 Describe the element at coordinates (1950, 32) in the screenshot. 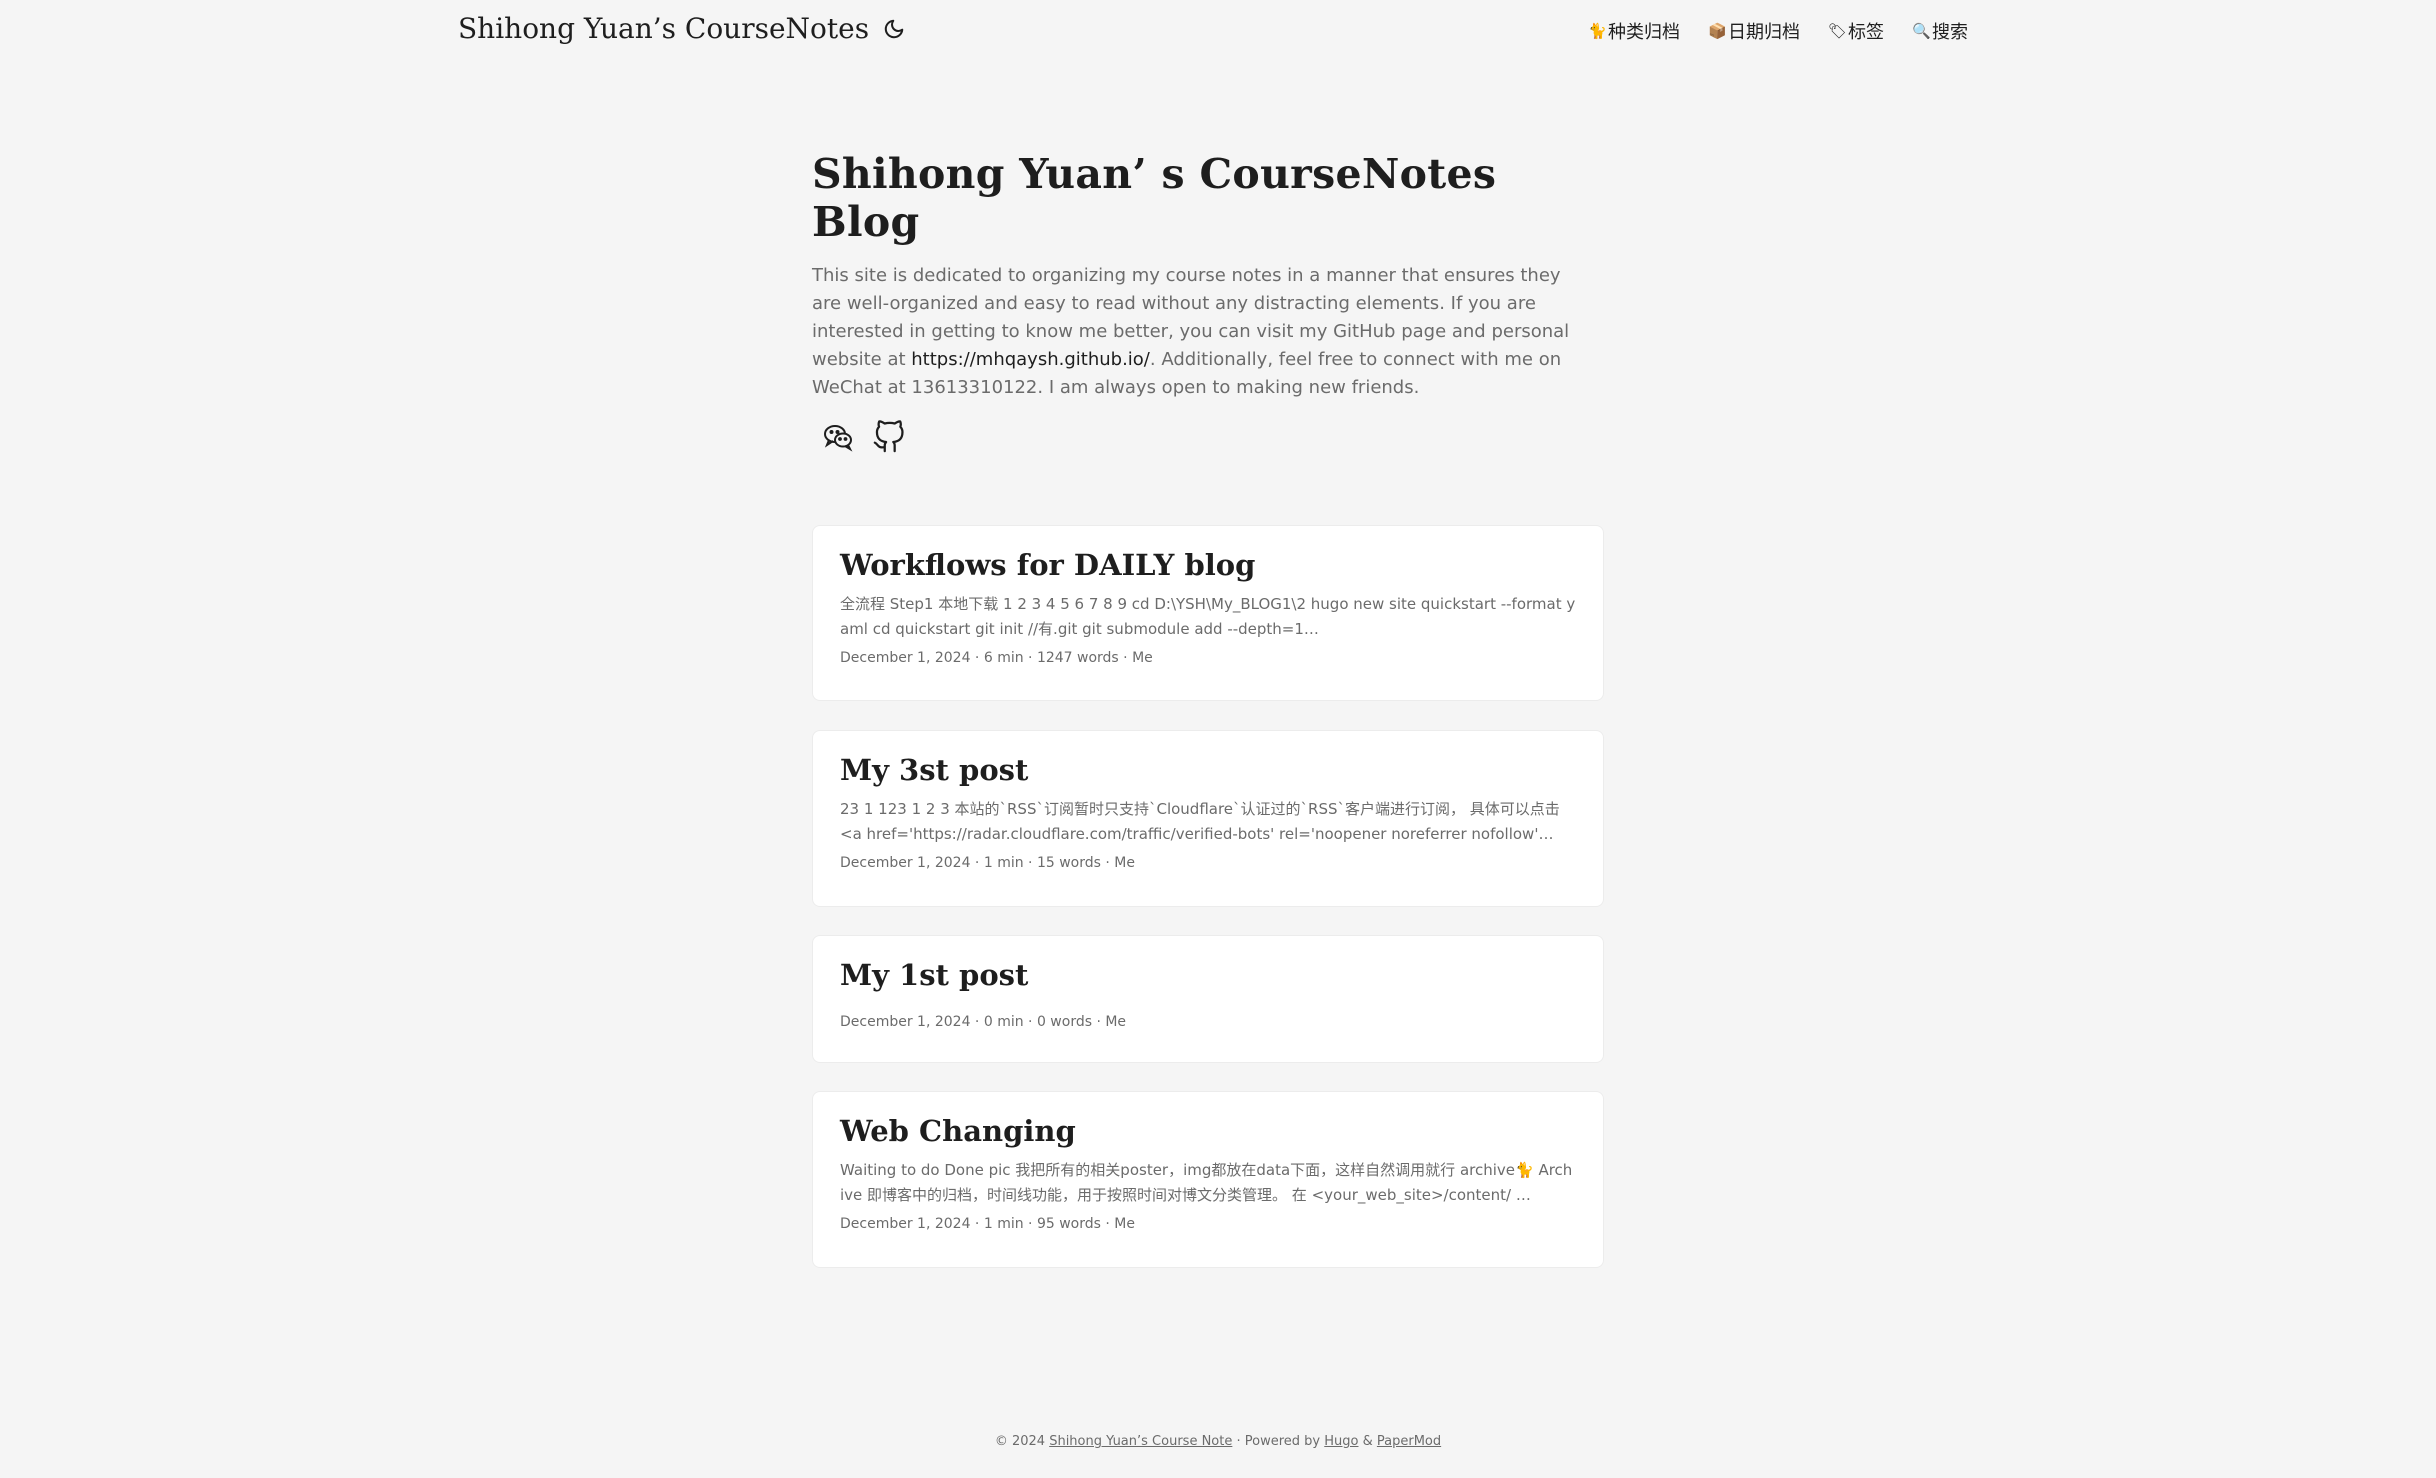

I see `menu-item-label: 搜索` at that location.